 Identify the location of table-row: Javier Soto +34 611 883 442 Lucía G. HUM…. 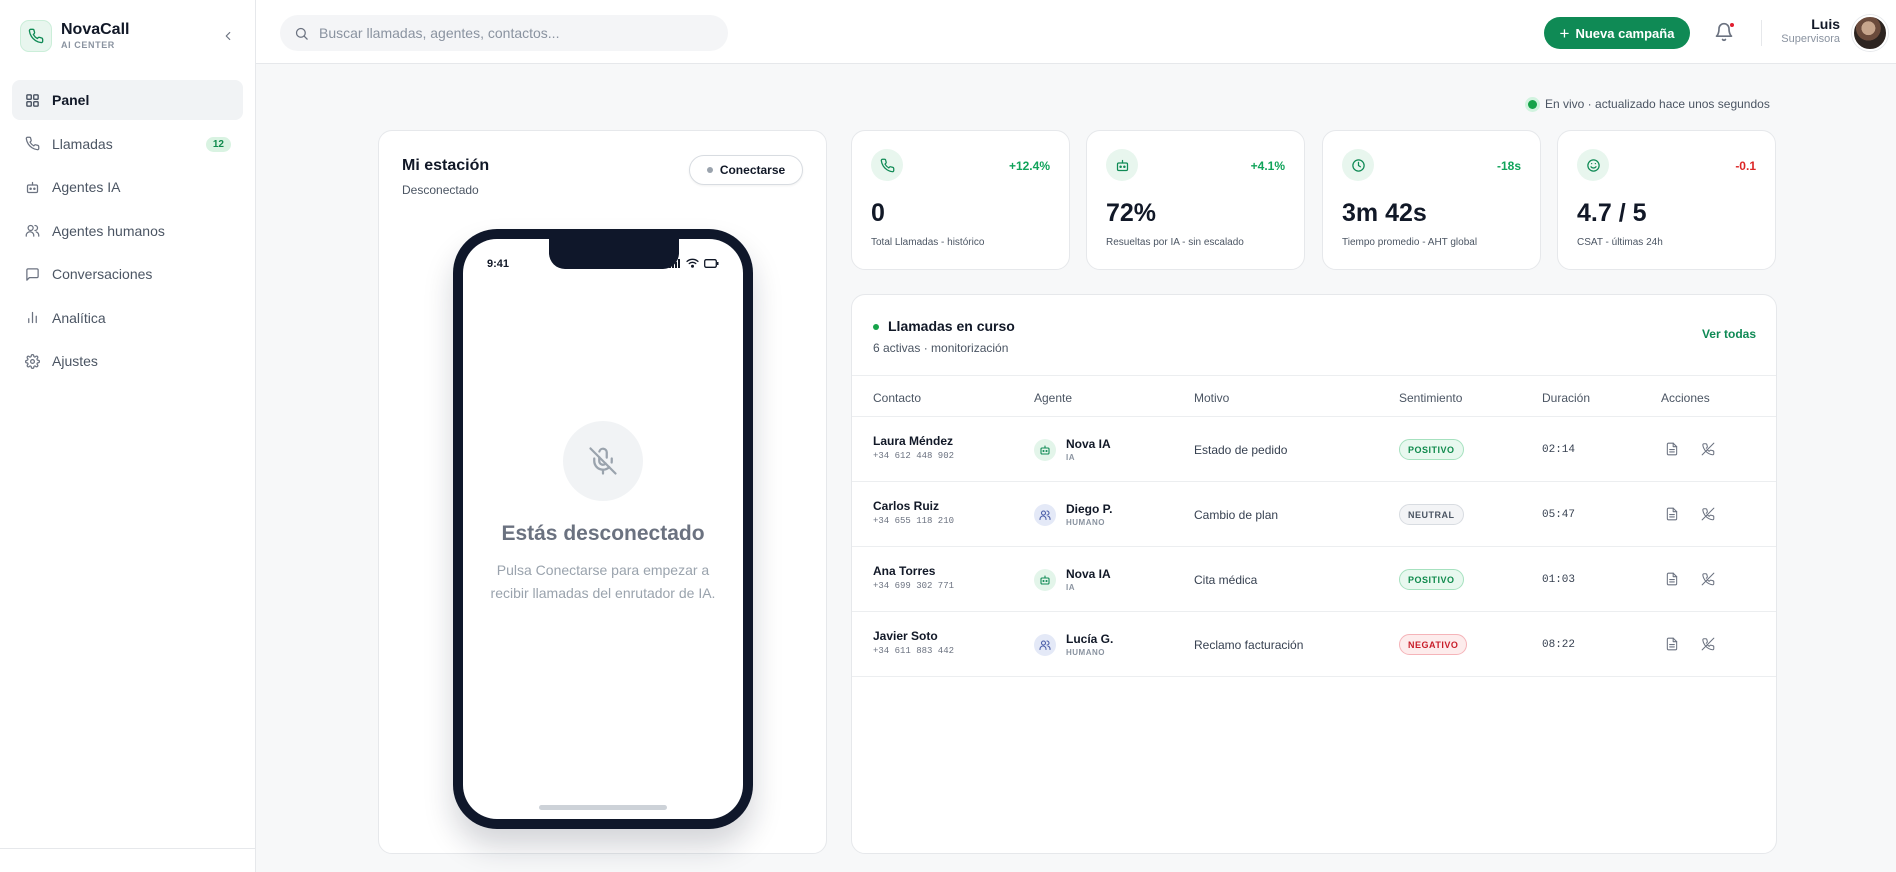
(1314, 644).